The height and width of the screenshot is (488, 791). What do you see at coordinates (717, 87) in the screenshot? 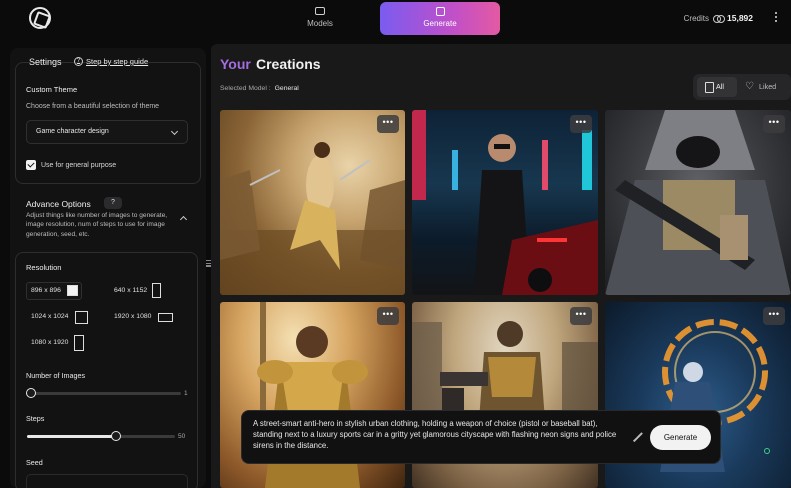
I see `filter-all-button: All` at bounding box center [717, 87].